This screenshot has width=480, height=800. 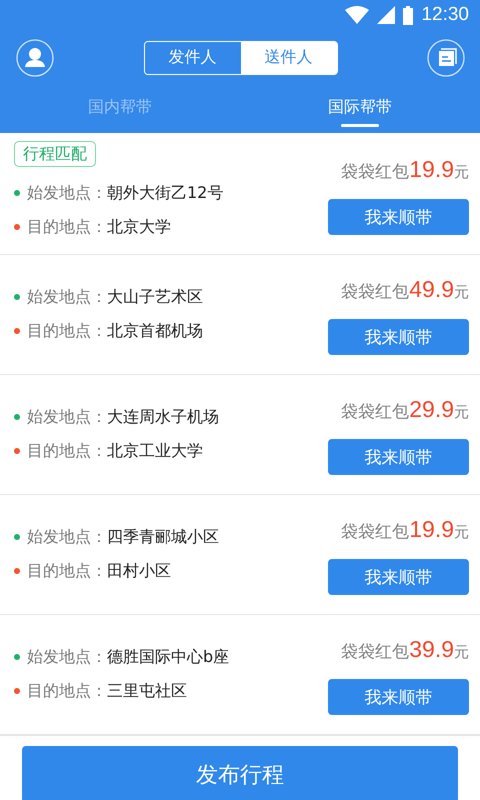 I want to click on stop-address: 大山子艺术区, so click(x=155, y=297).